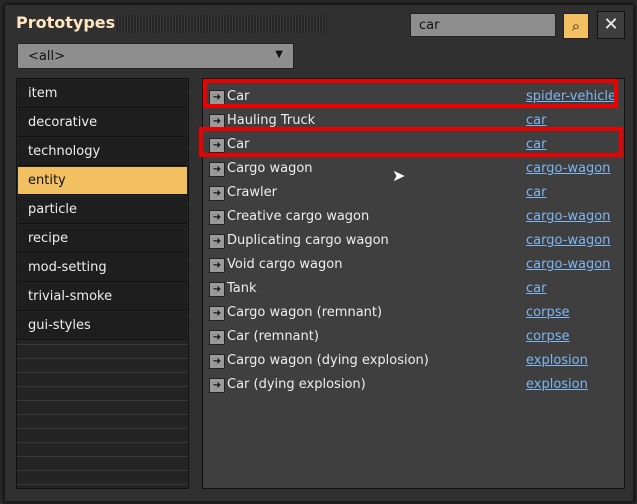 Image resolution: width=637 pixels, height=504 pixels. I want to click on category-item-trivial-smoke: trivial-smoke, so click(102, 297).